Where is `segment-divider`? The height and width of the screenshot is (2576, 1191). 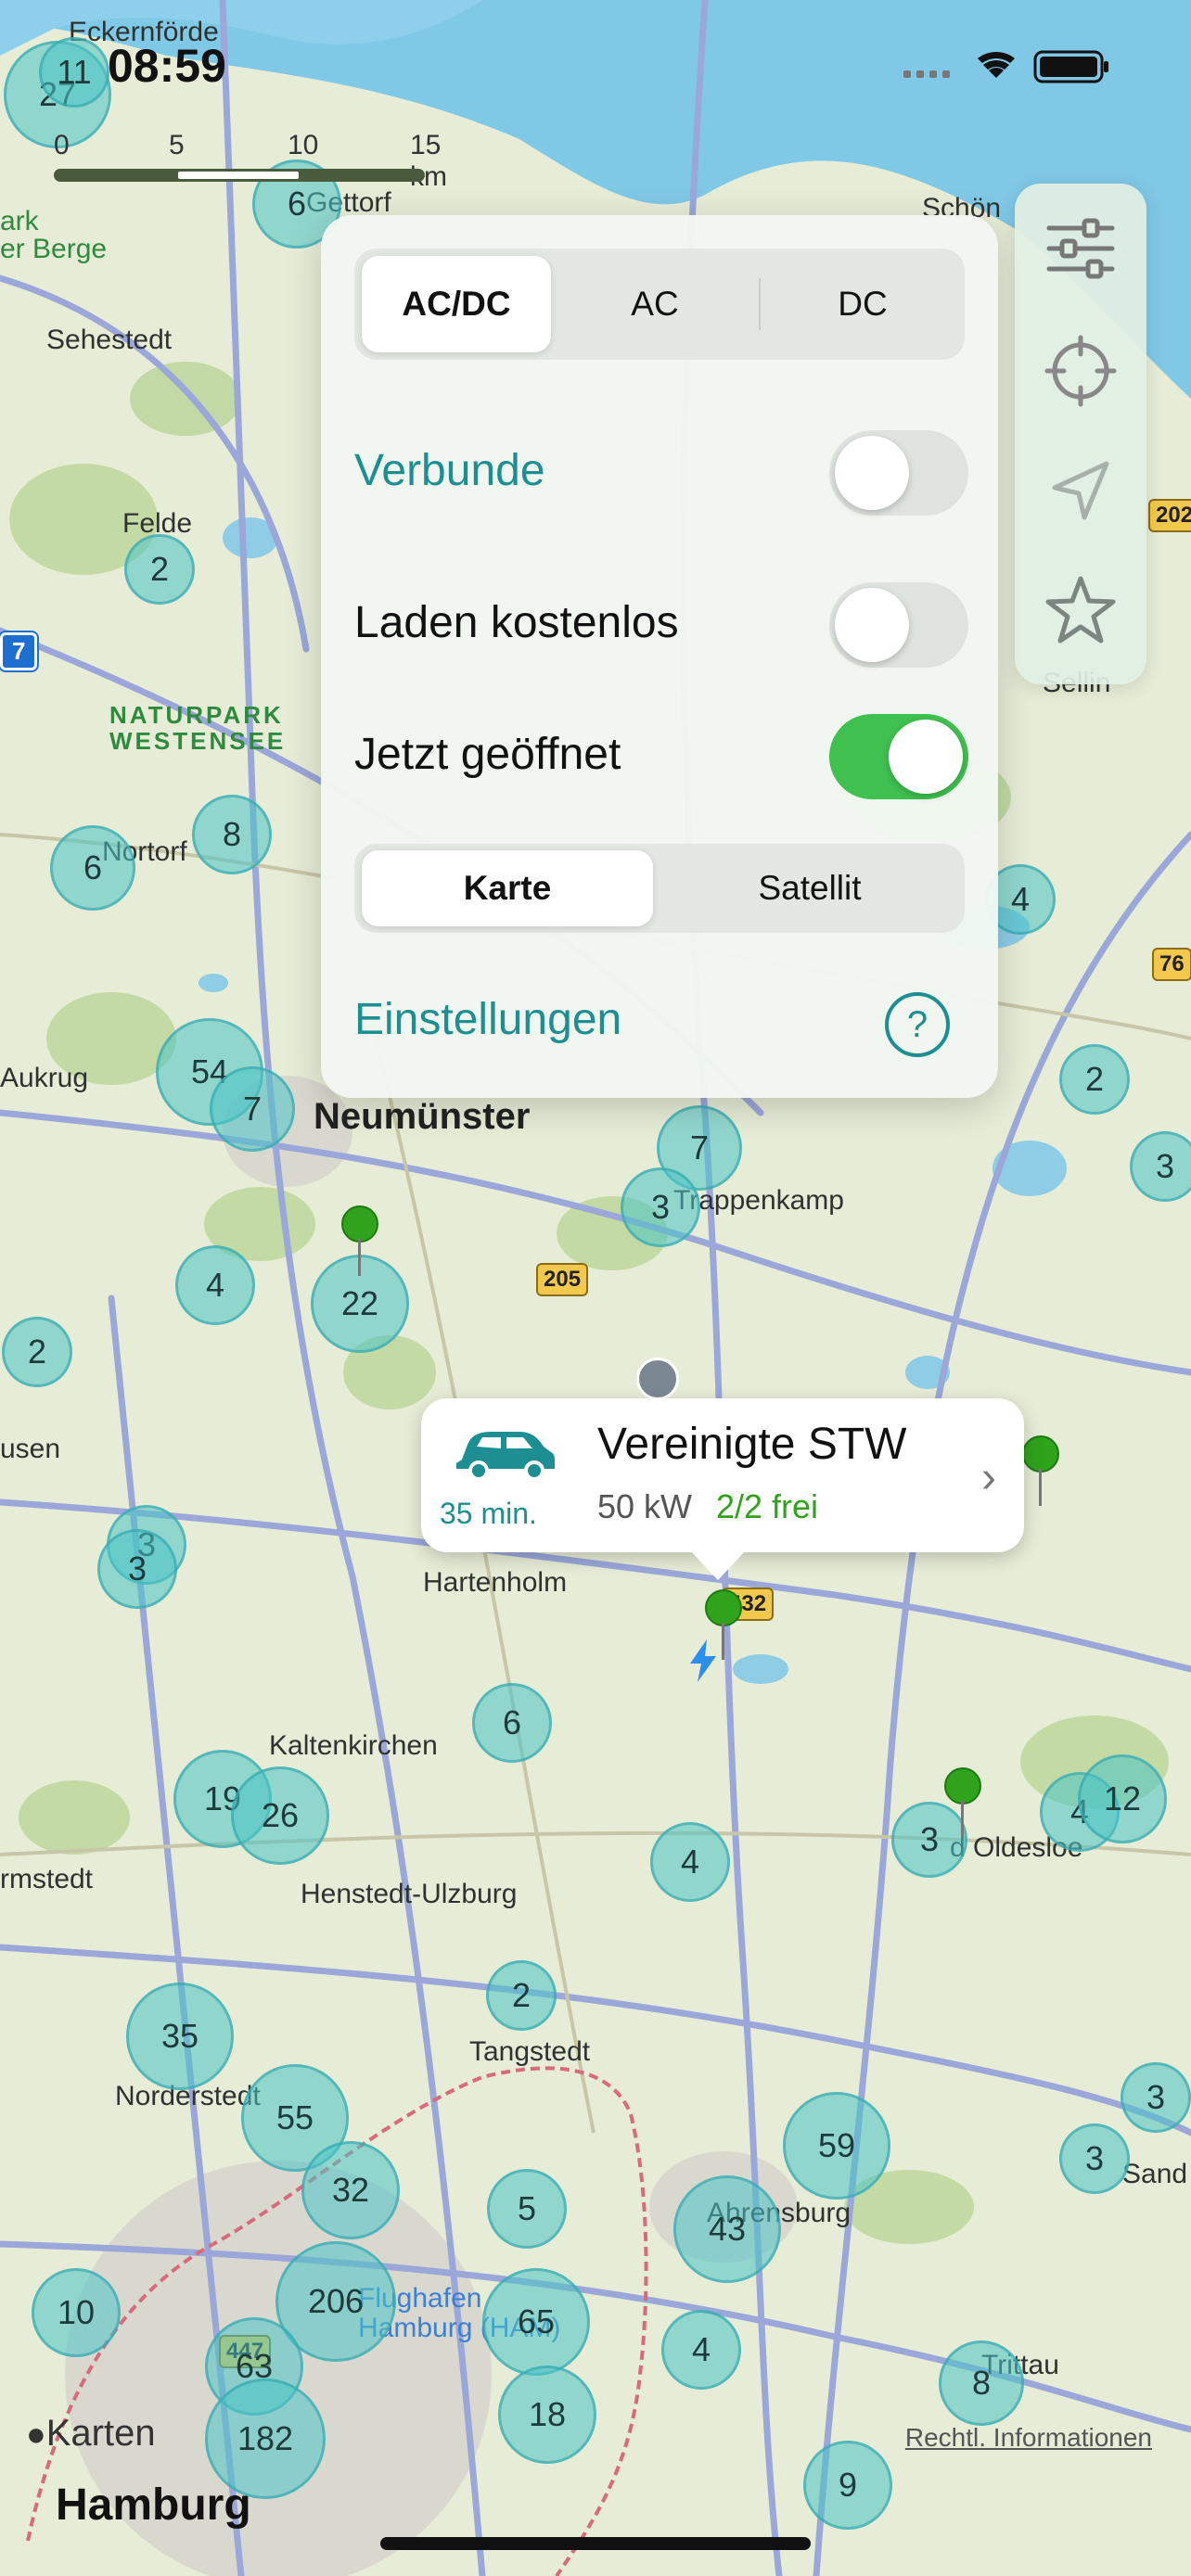 segment-divider is located at coordinates (760, 304).